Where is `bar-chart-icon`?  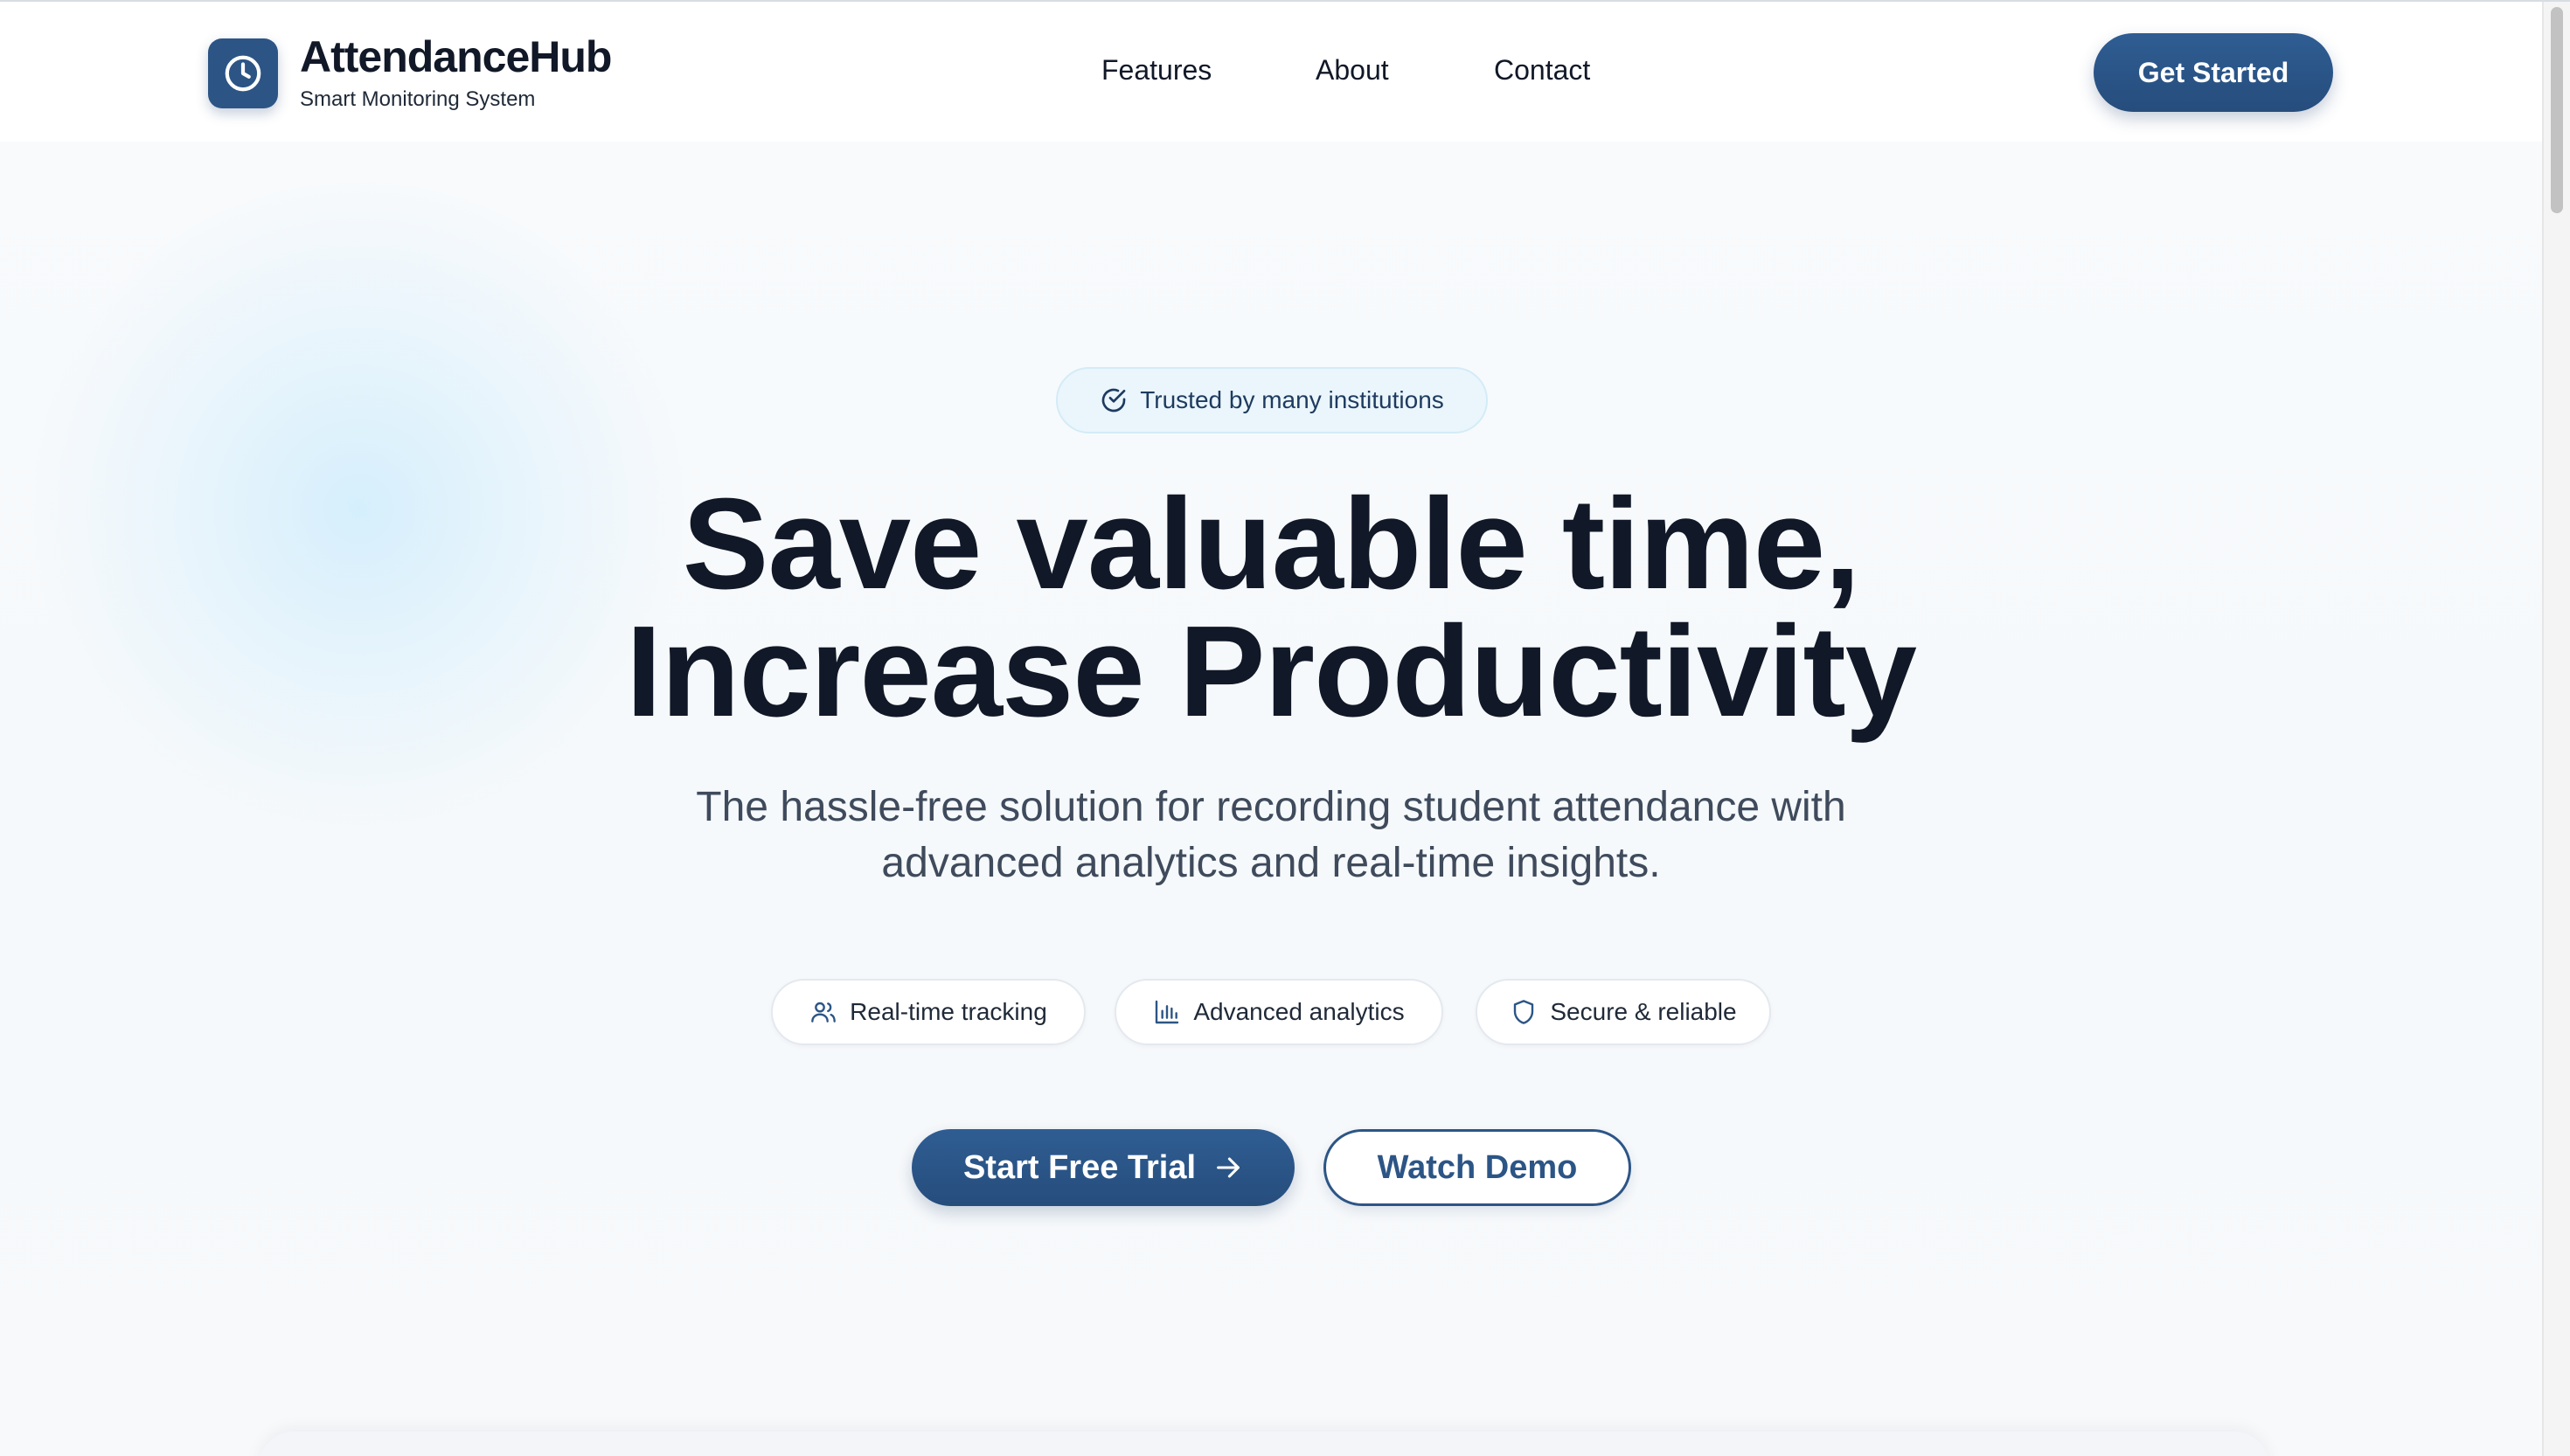
bar-chart-icon is located at coordinates (1167, 1012).